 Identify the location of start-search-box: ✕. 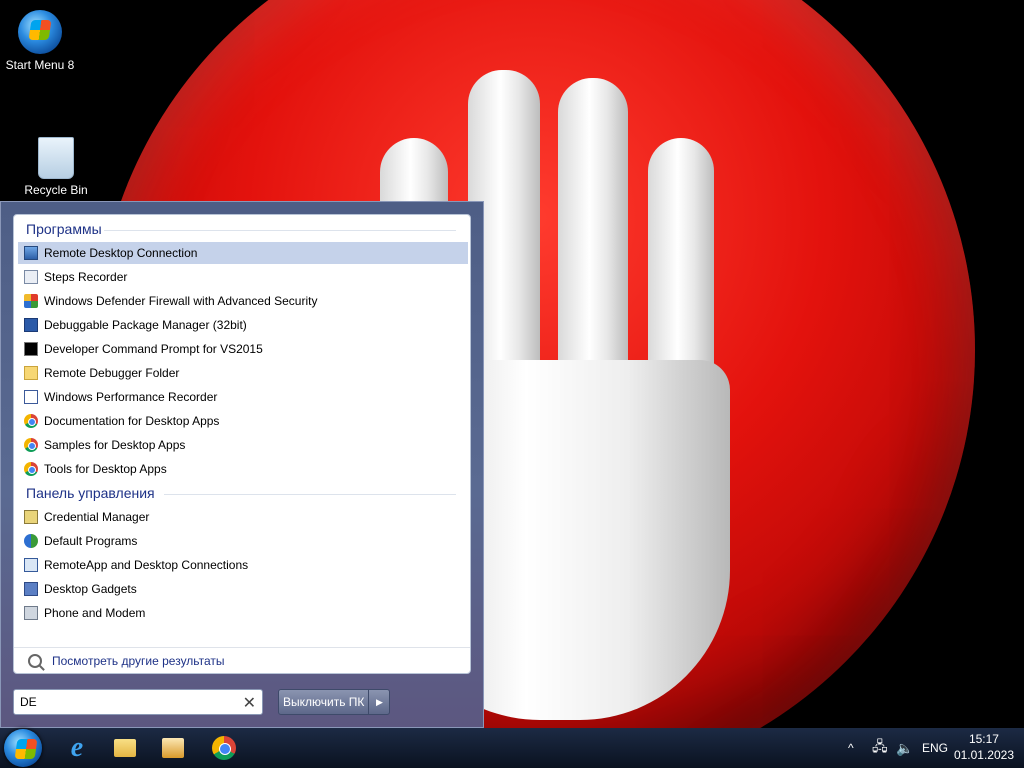
(138, 702).